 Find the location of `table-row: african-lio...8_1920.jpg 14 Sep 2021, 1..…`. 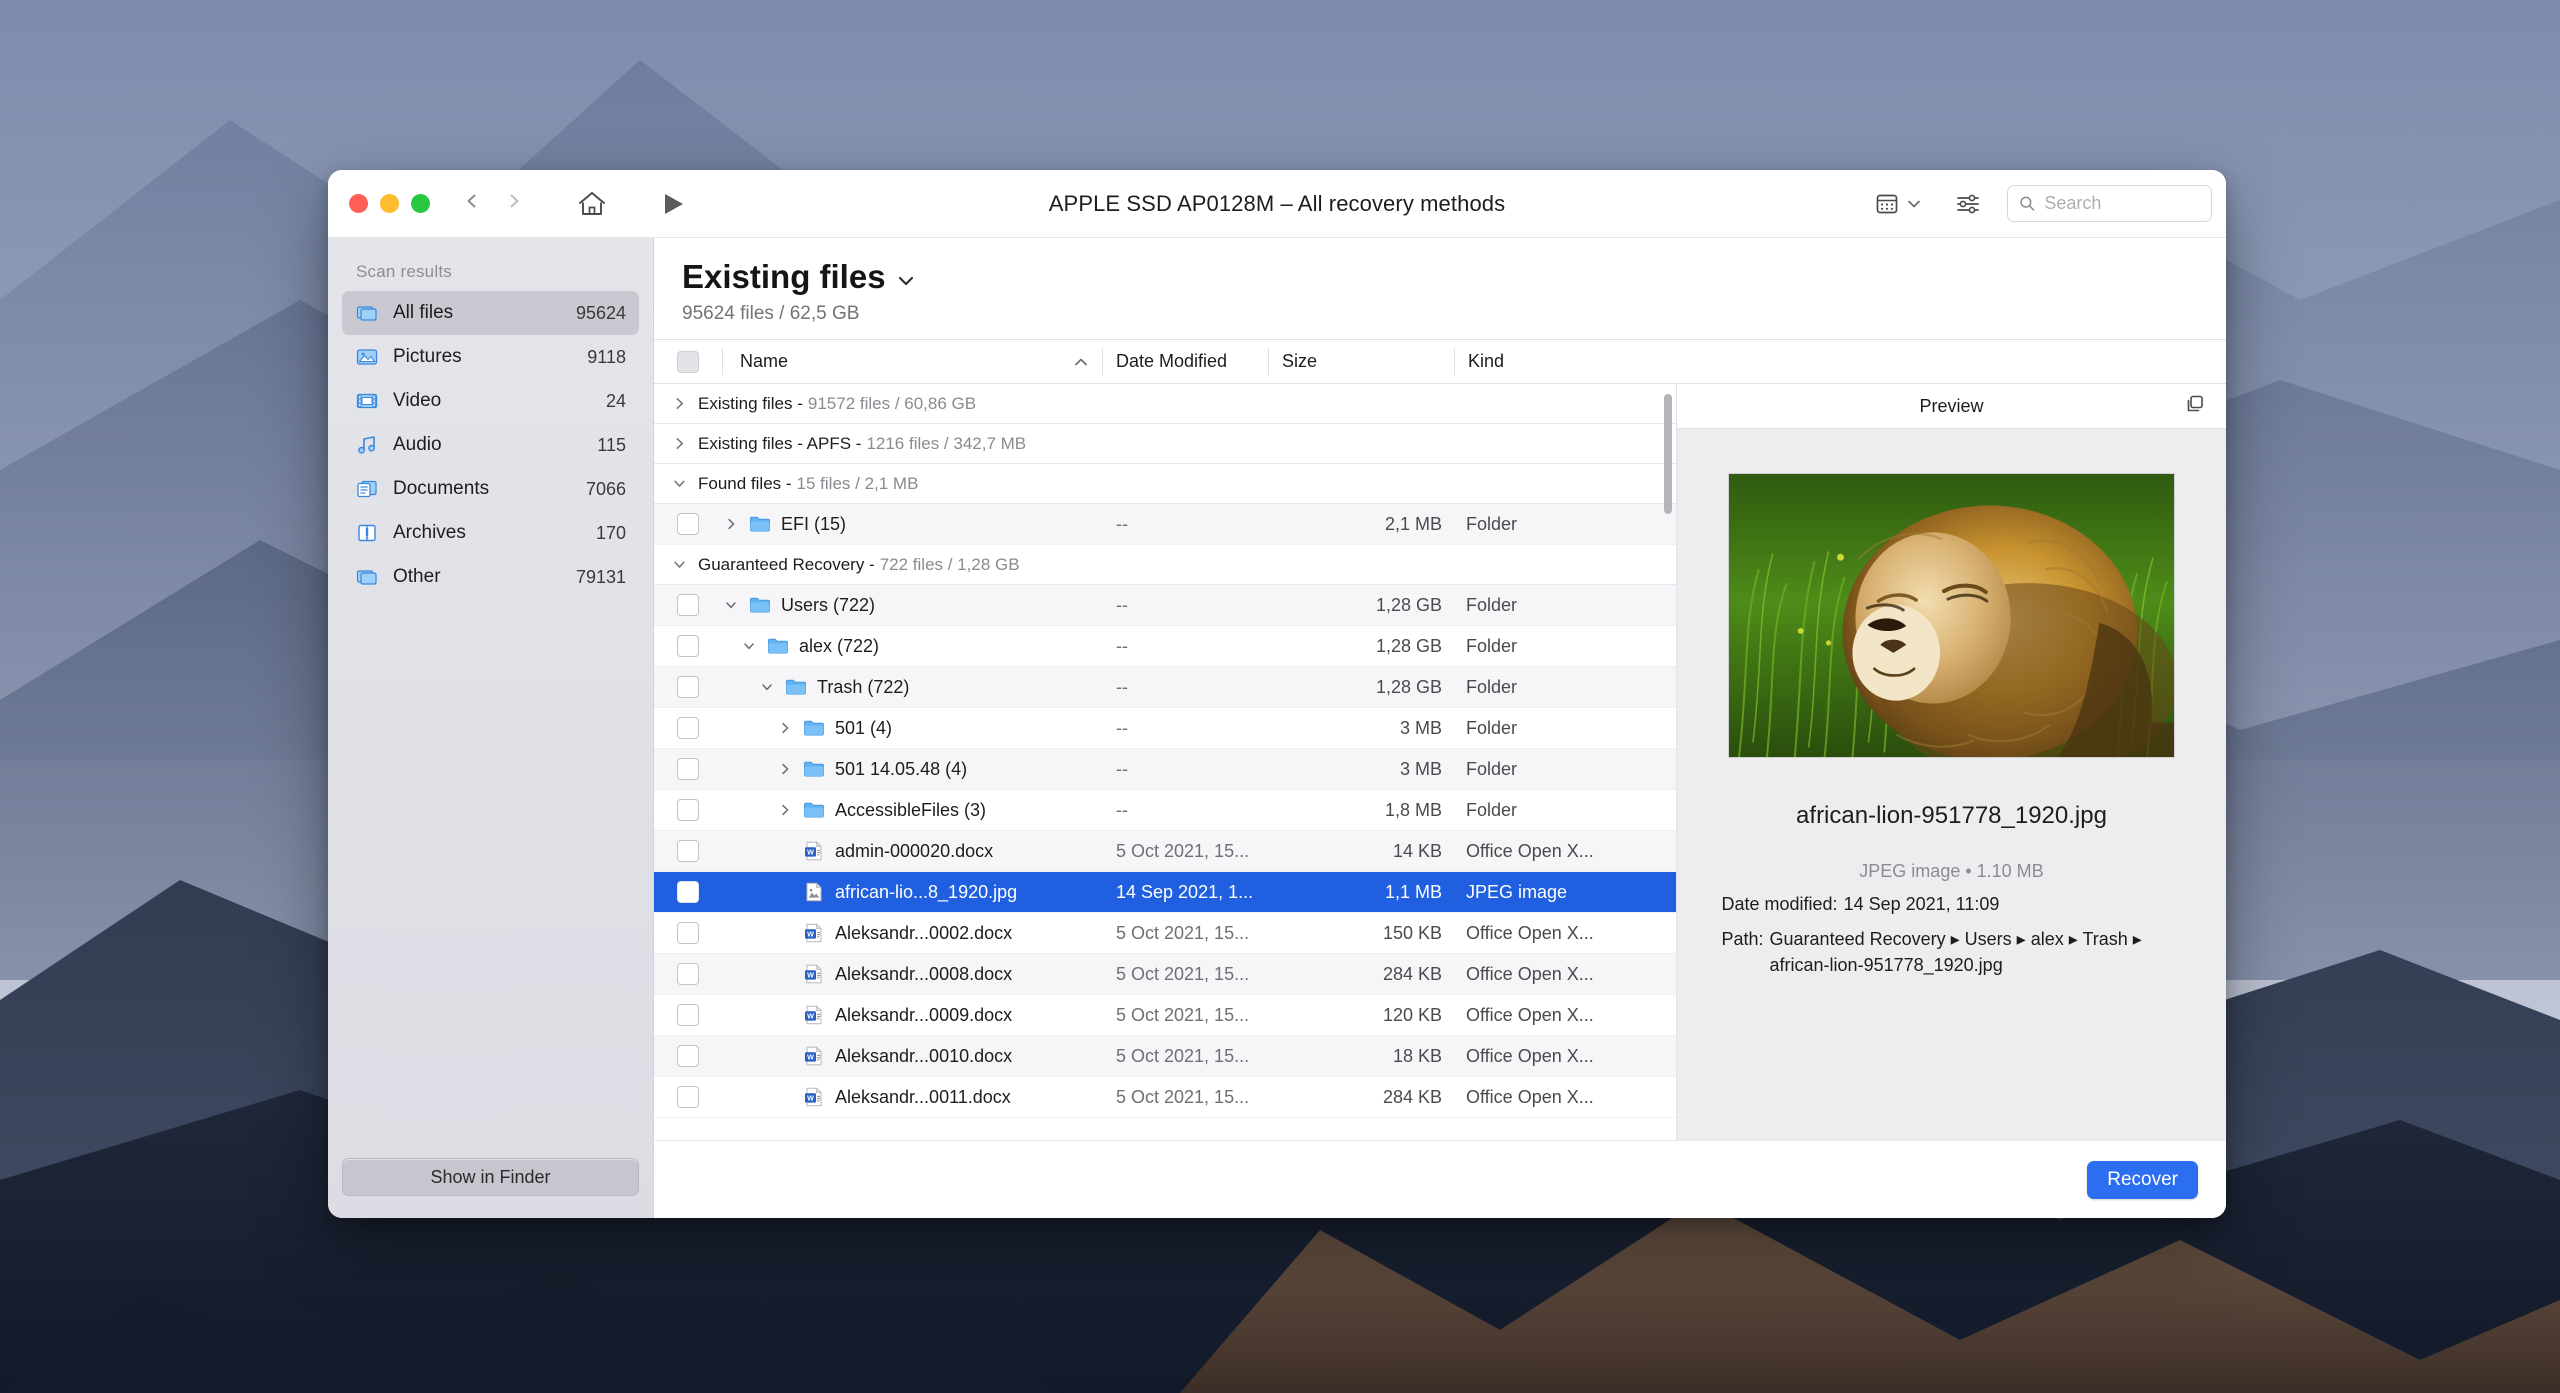

table-row: african-lio...8_1920.jpg 14 Sep 2021, 1..… is located at coordinates (1165, 892).